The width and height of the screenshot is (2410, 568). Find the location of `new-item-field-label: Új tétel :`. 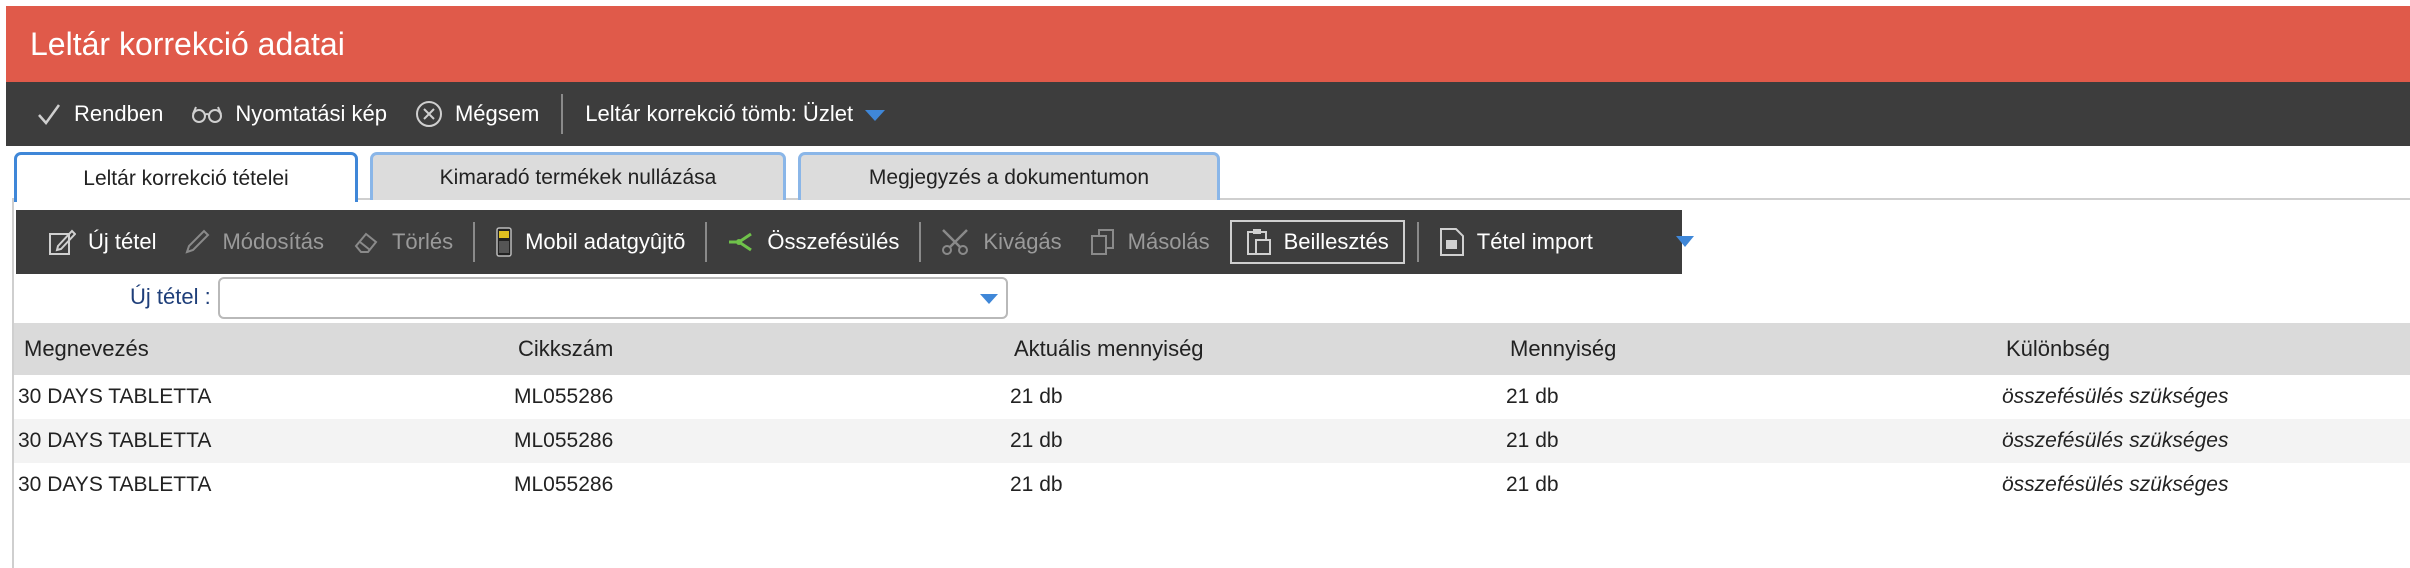

new-item-field-label: Új tétel : is located at coordinates (170, 296).